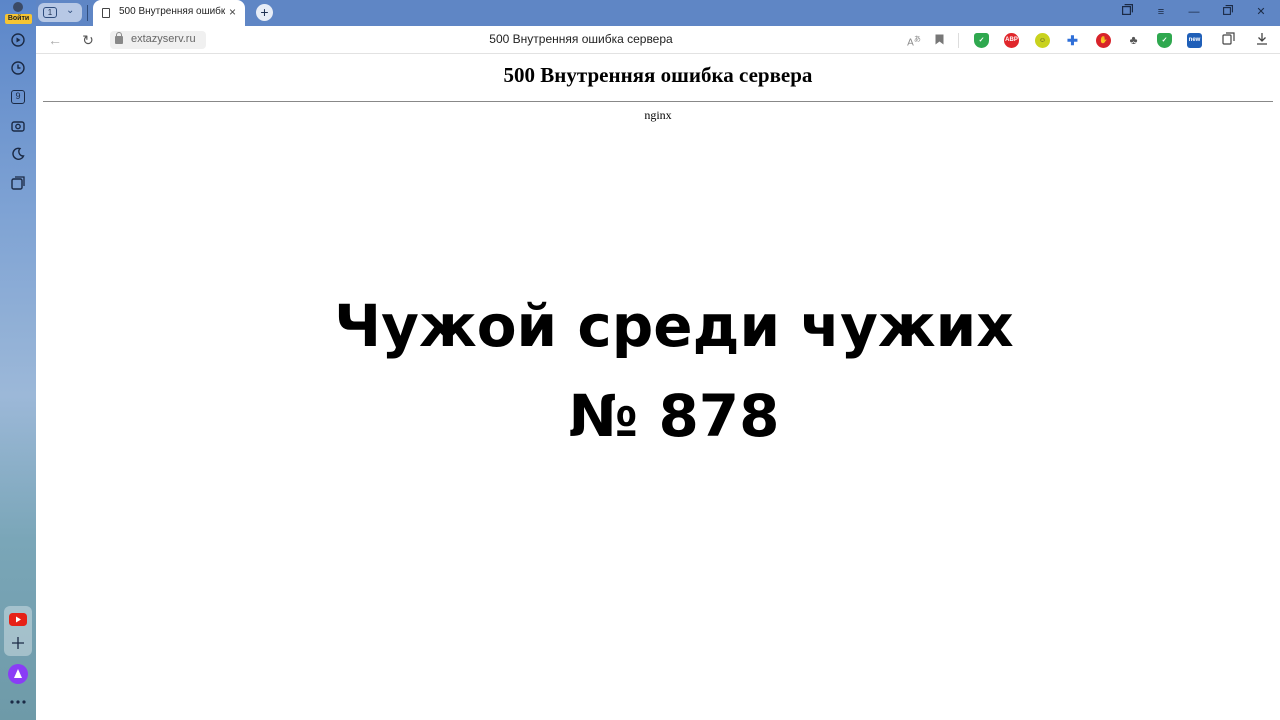 The image size is (1280, 720). What do you see at coordinates (87, 13) in the screenshot?
I see `tab-divider` at bounding box center [87, 13].